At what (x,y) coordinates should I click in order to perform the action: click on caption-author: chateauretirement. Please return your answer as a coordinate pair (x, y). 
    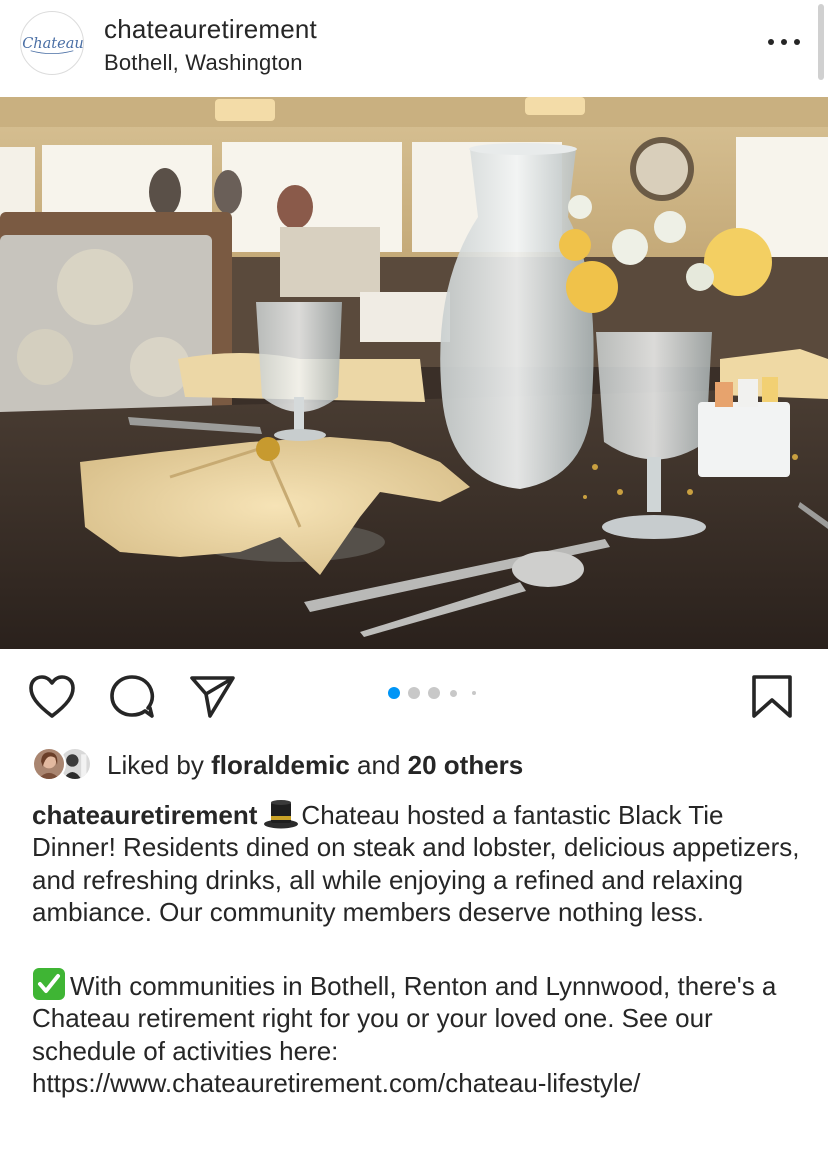
    Looking at the image, I should click on (144, 815).